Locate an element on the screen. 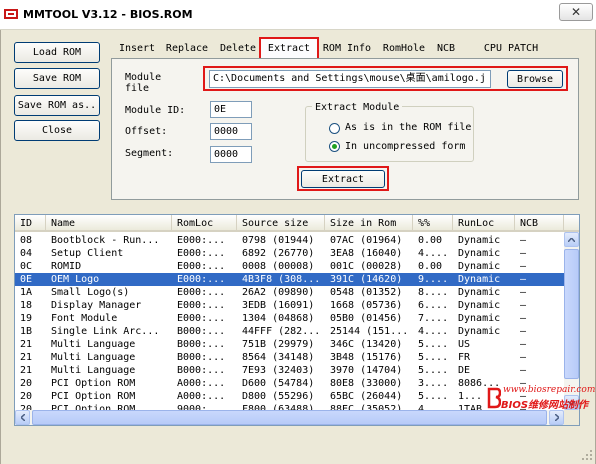 The height and width of the screenshot is (464, 596). tab-rom-info: ROM Info is located at coordinates (347, 49).